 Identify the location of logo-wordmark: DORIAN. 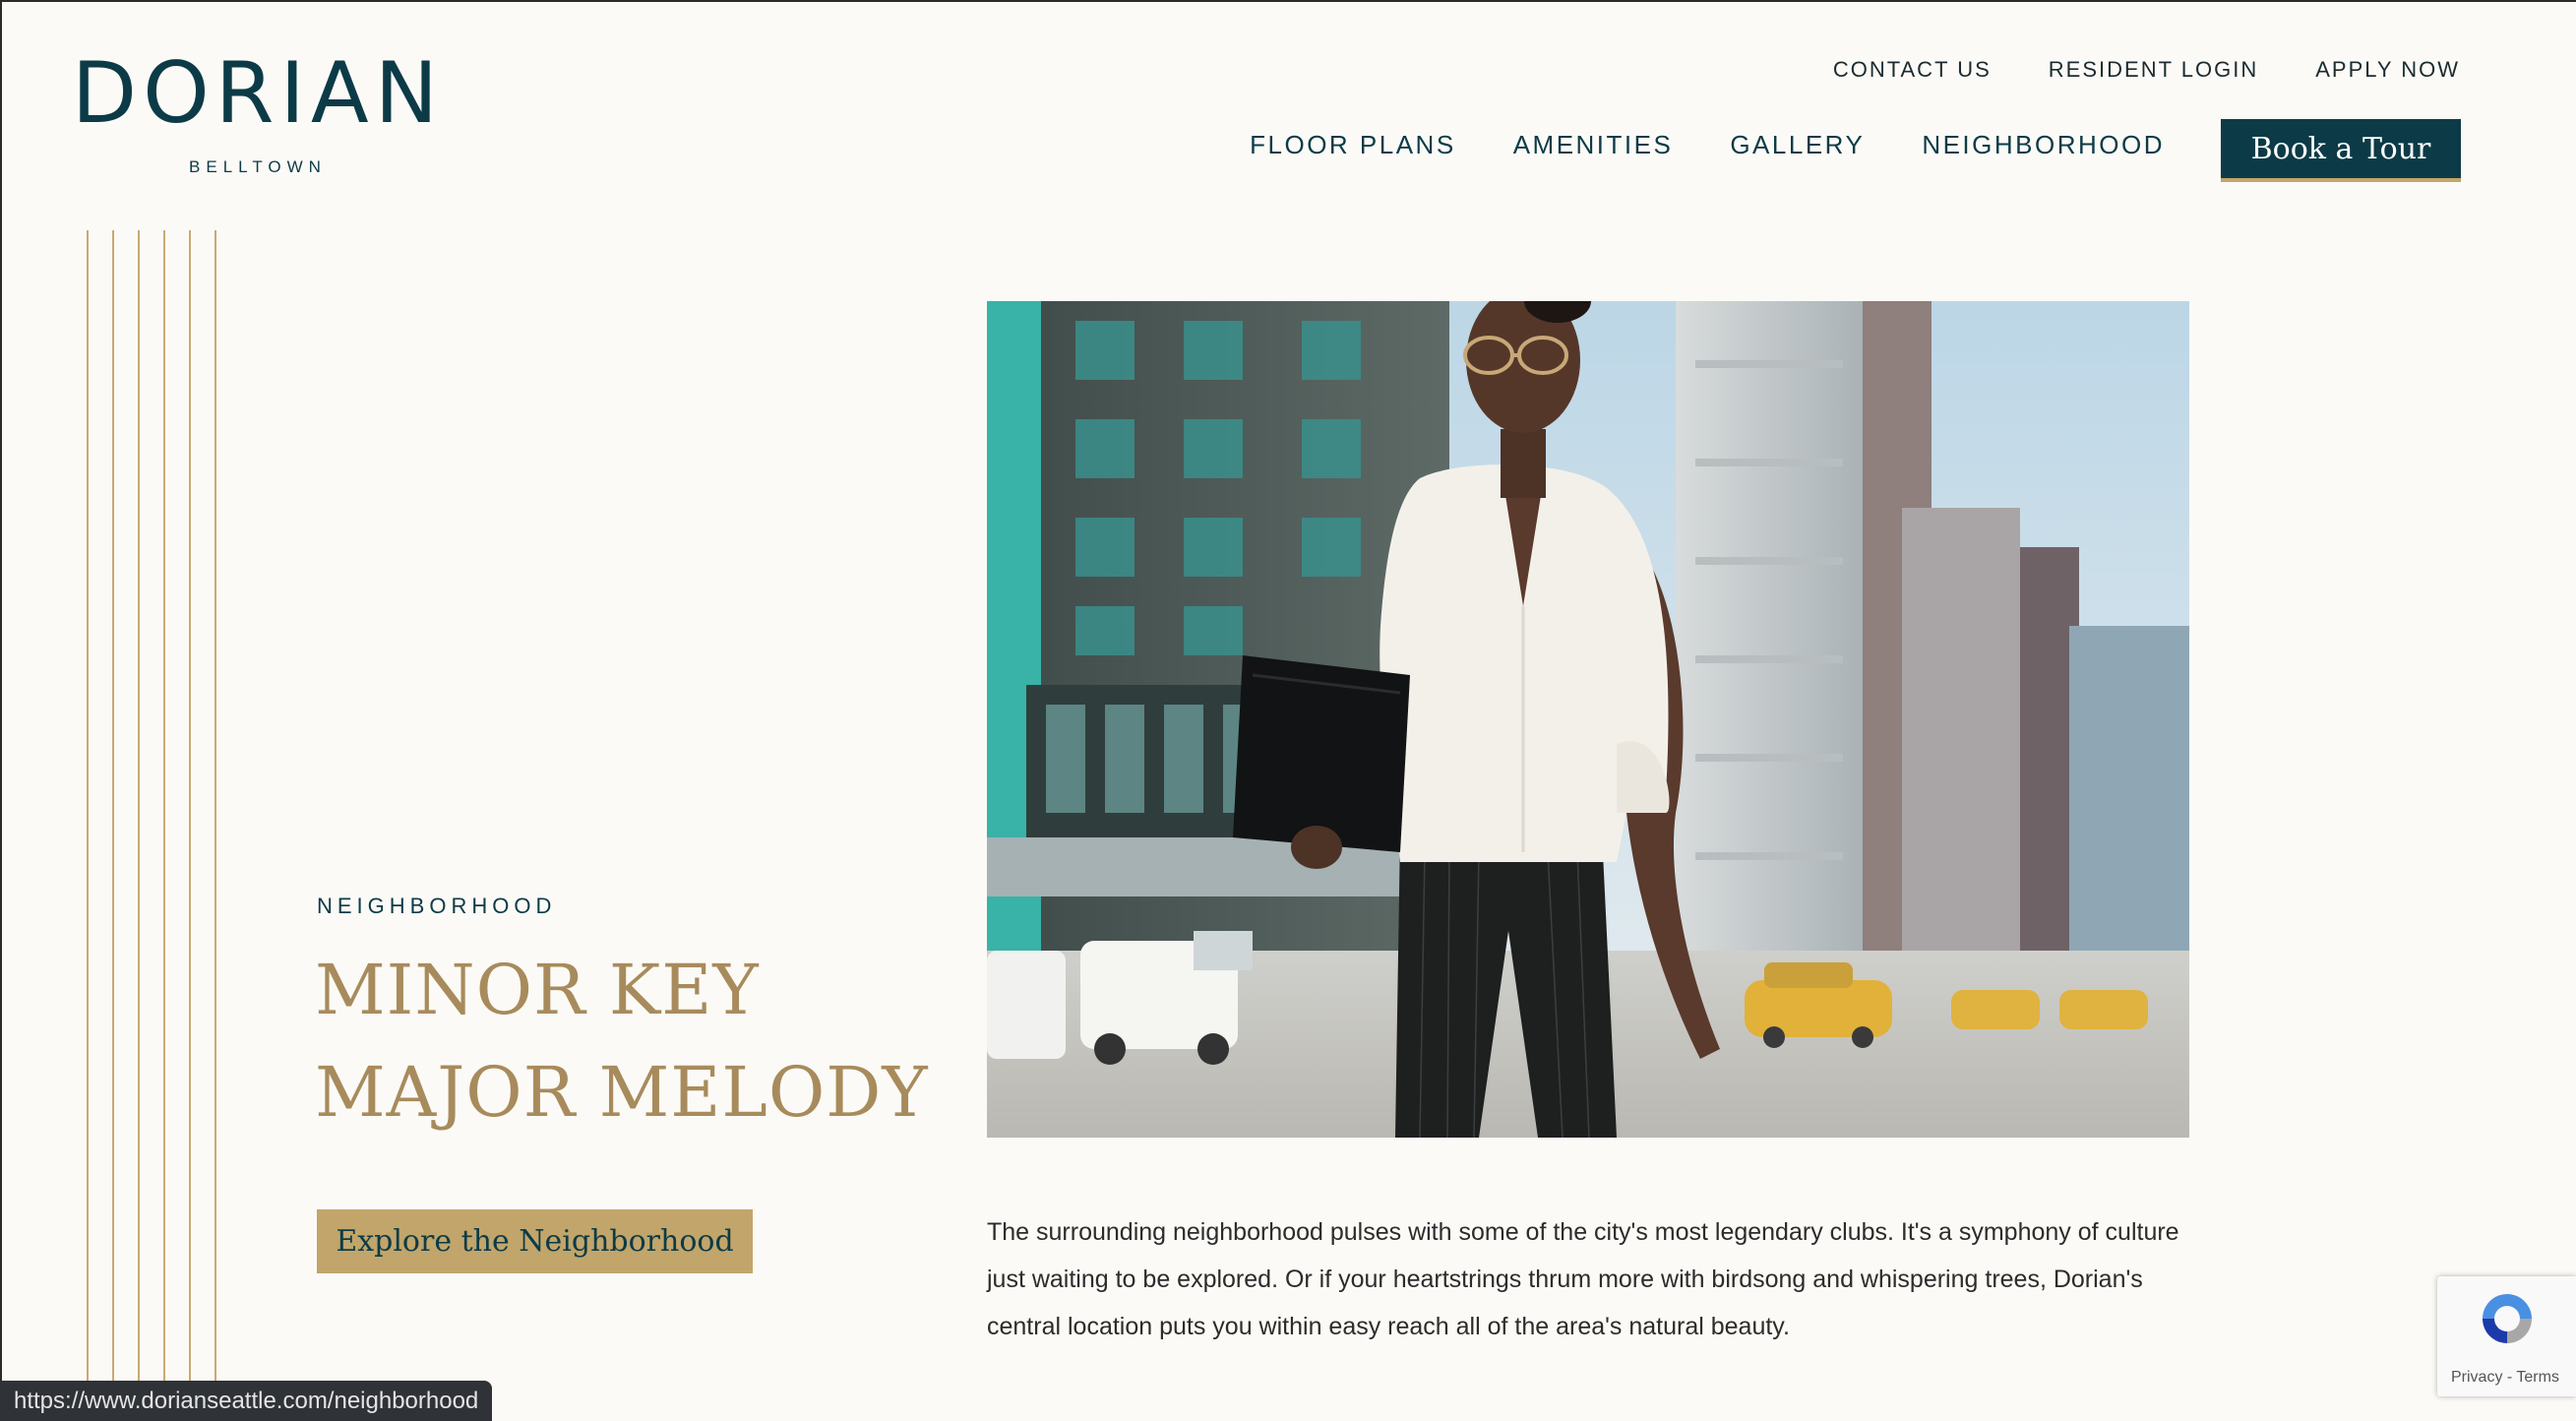
(258, 93).